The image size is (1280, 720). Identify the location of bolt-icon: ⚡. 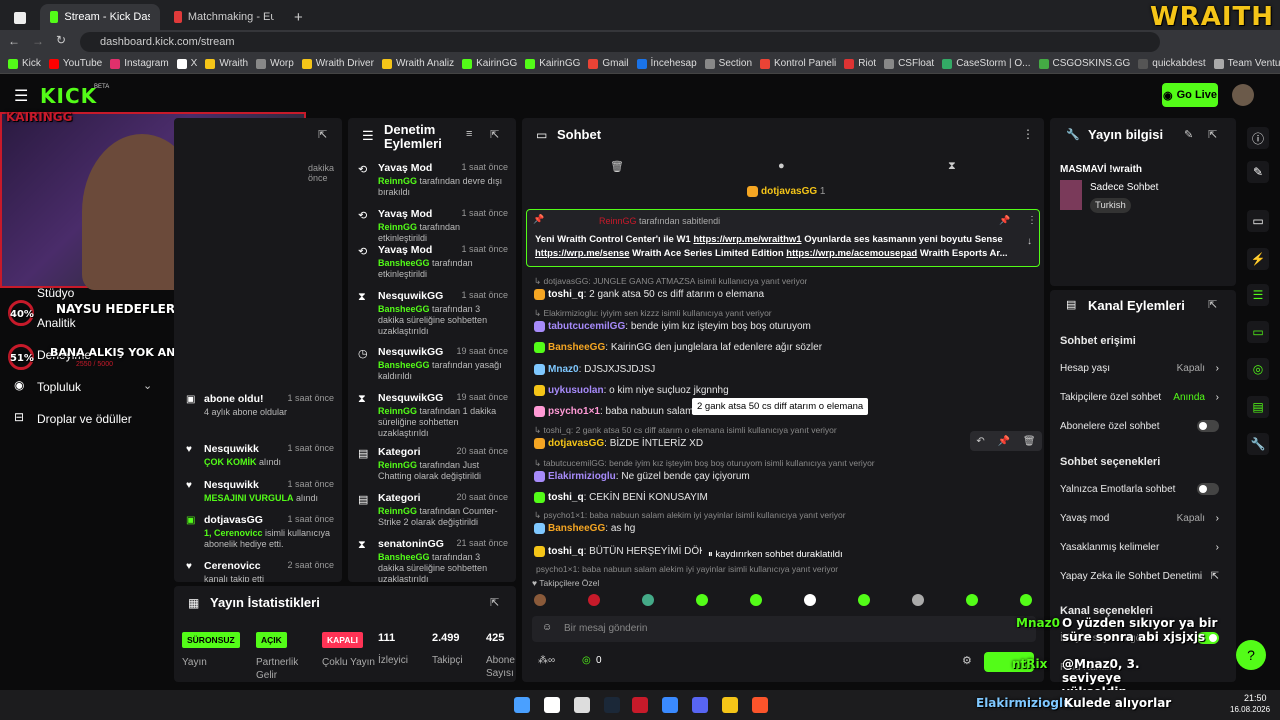
(1258, 259).